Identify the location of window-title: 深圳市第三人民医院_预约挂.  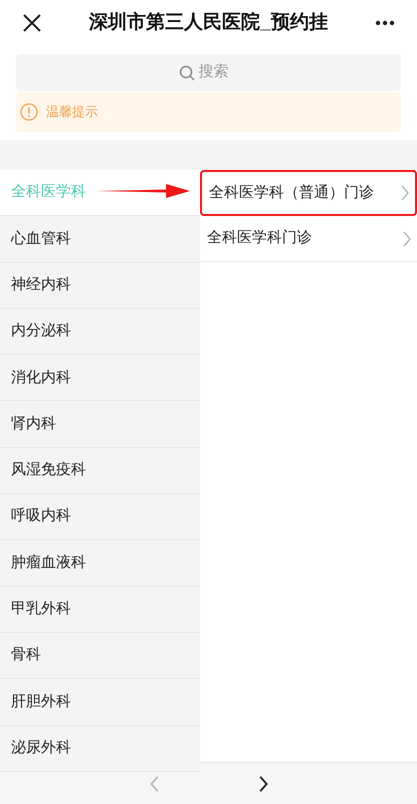
(208, 22).